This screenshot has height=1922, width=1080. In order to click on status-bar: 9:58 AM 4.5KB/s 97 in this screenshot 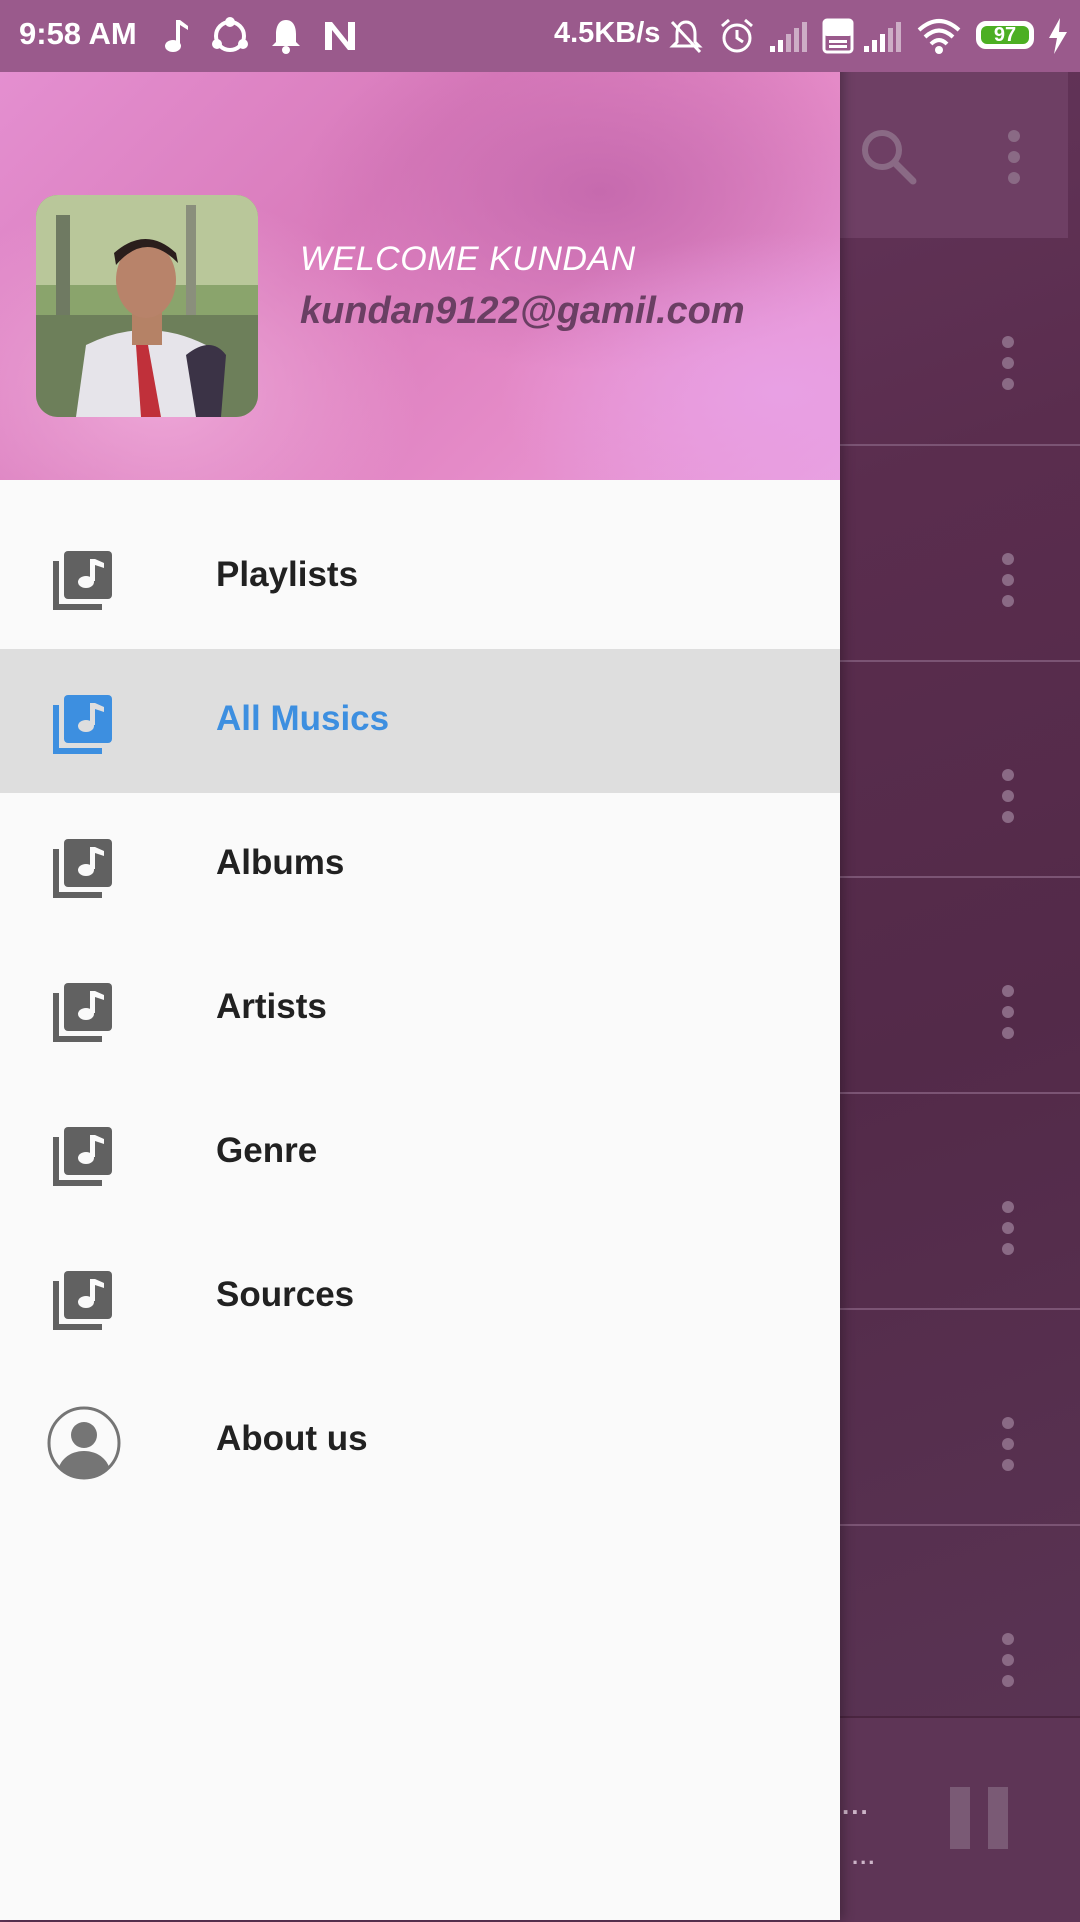, I will do `click(540, 36)`.